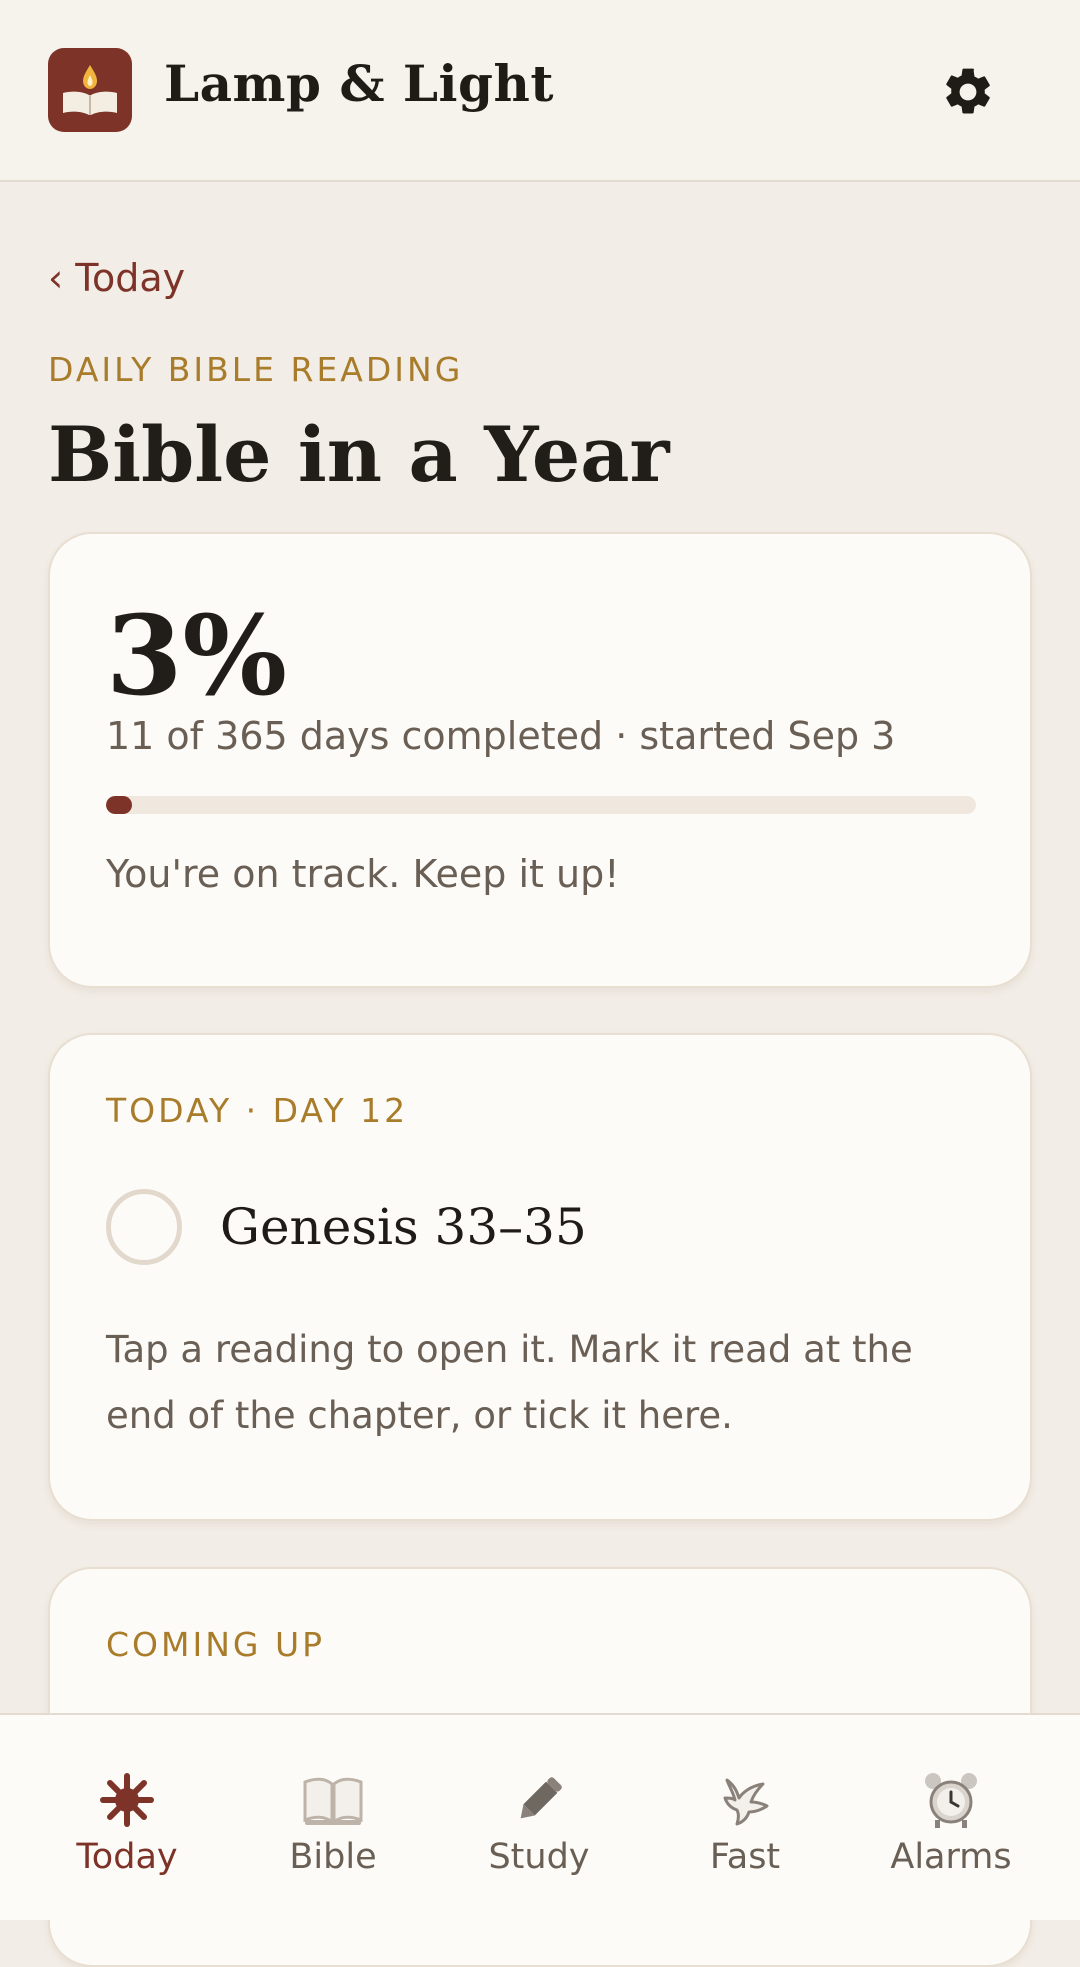 Image resolution: width=1080 pixels, height=1967 pixels. What do you see at coordinates (333, 1857) in the screenshot?
I see `tab-bible-label: Bible` at bounding box center [333, 1857].